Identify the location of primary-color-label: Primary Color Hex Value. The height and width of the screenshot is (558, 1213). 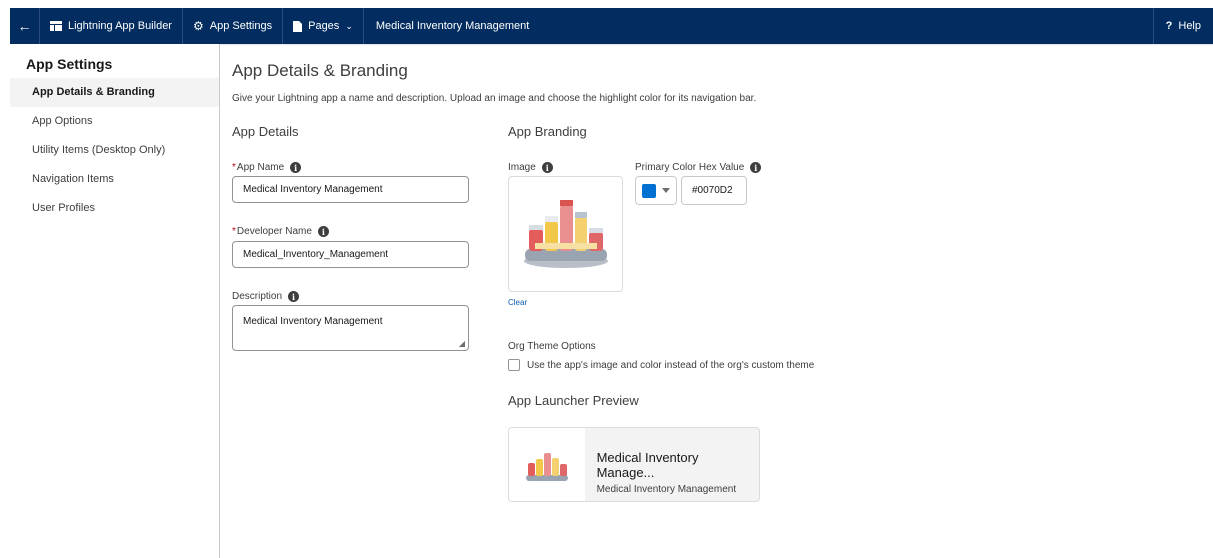
(690, 167).